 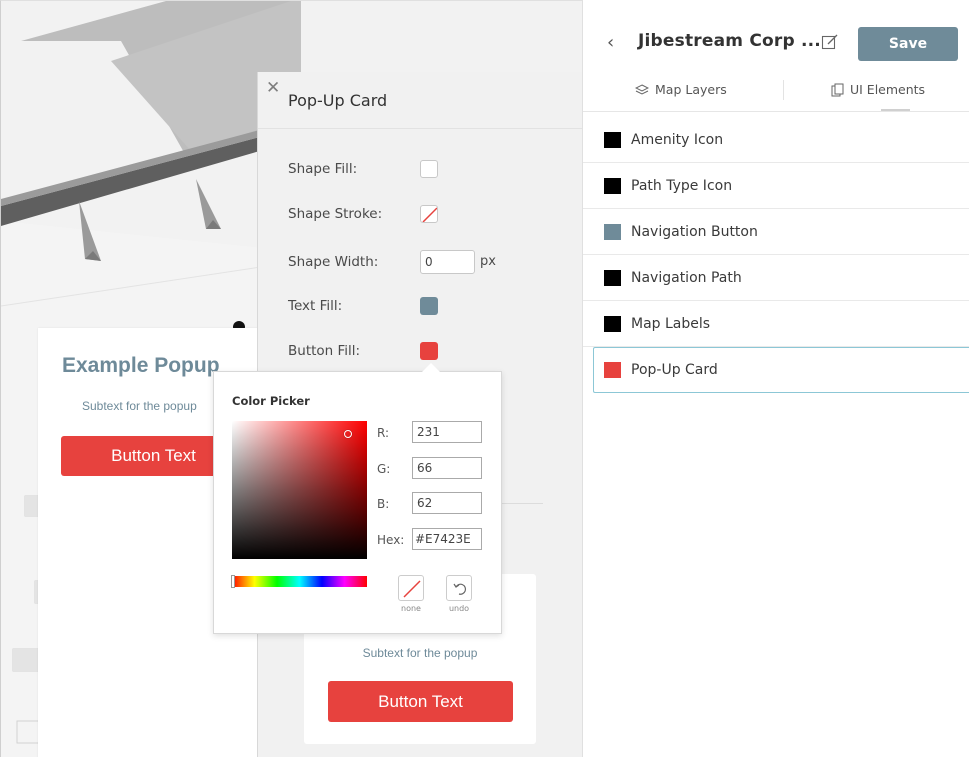 I want to click on list-item-label: Pop-Up Card, so click(x=674, y=370).